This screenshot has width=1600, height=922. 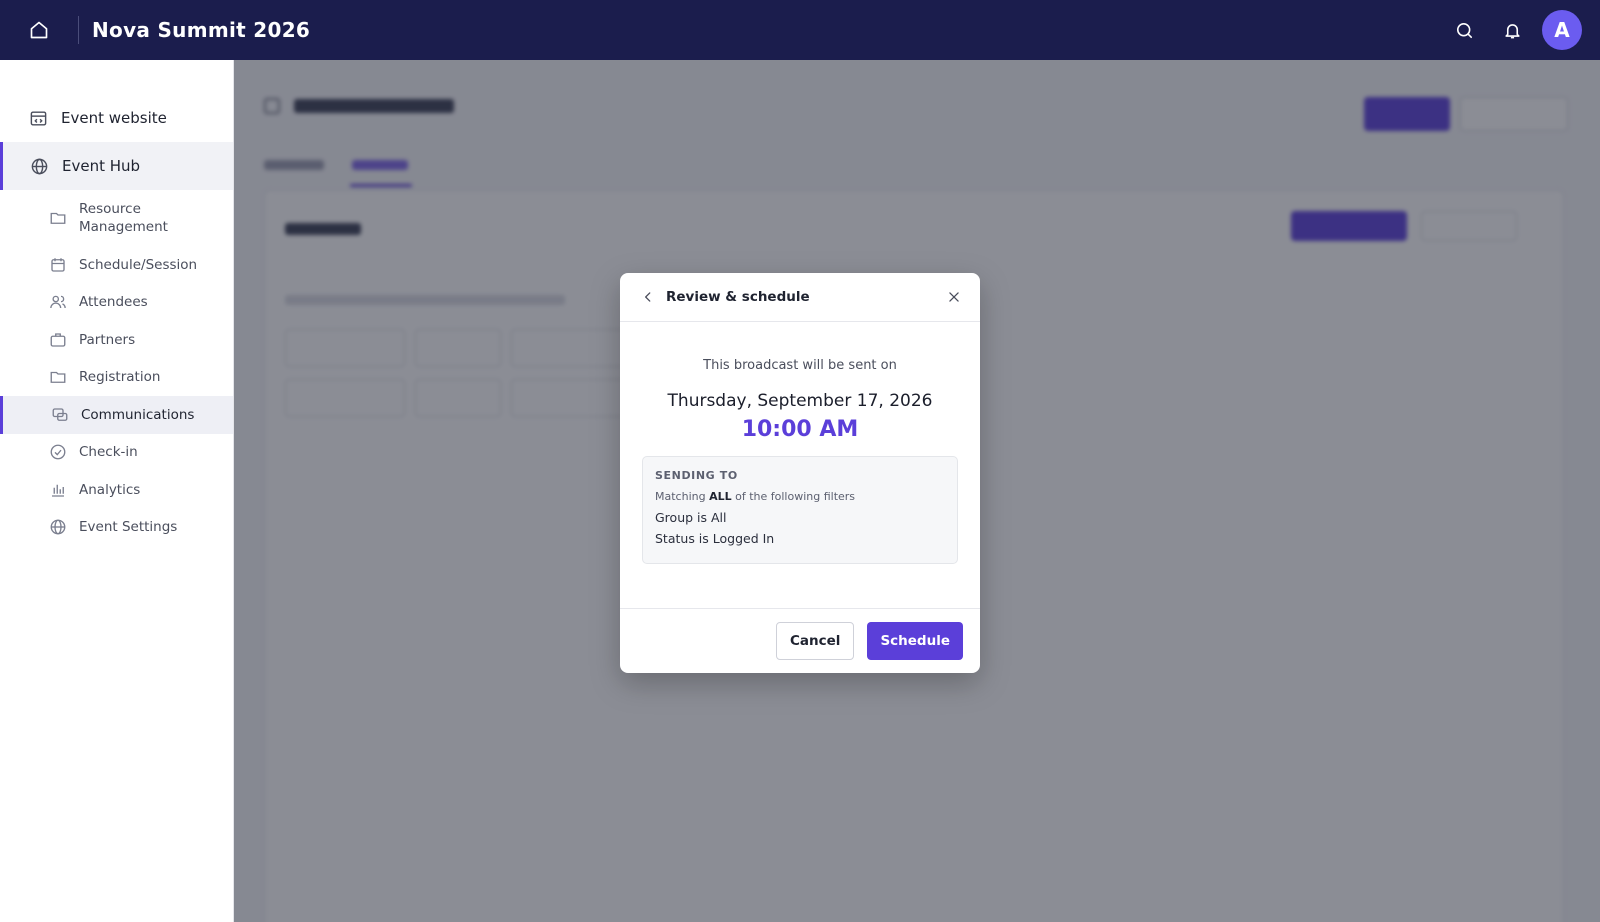 I want to click on sidebar-item-label: Event website, so click(x=114, y=118).